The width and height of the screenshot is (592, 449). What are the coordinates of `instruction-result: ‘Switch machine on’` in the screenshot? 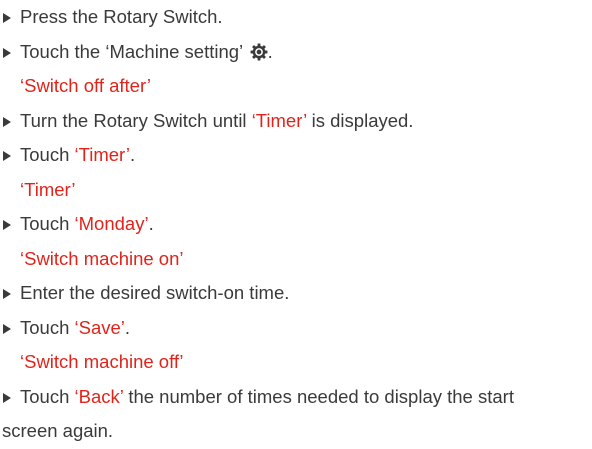 It's located at (297, 259).